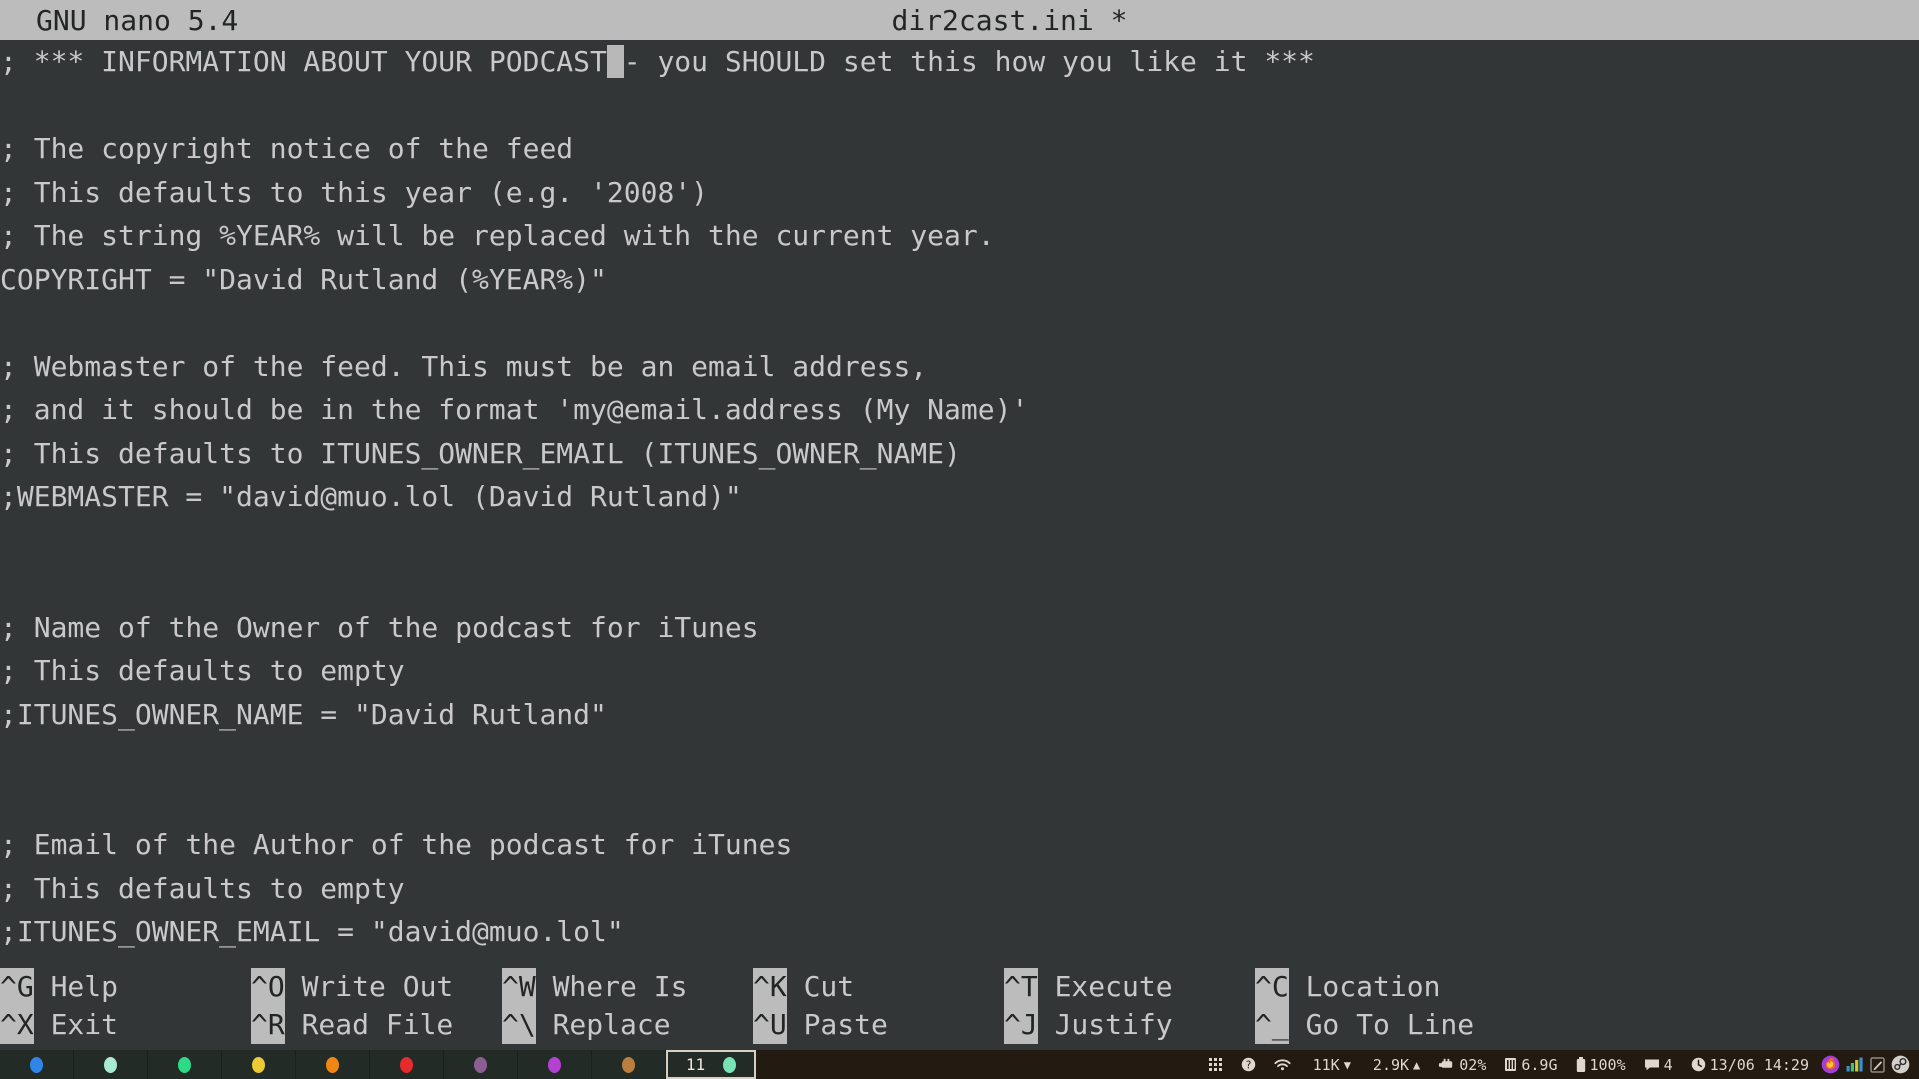 The width and height of the screenshot is (1919, 1079). Describe the element at coordinates (1021, 1025) in the screenshot. I see `shortcut-key: ^J` at that location.